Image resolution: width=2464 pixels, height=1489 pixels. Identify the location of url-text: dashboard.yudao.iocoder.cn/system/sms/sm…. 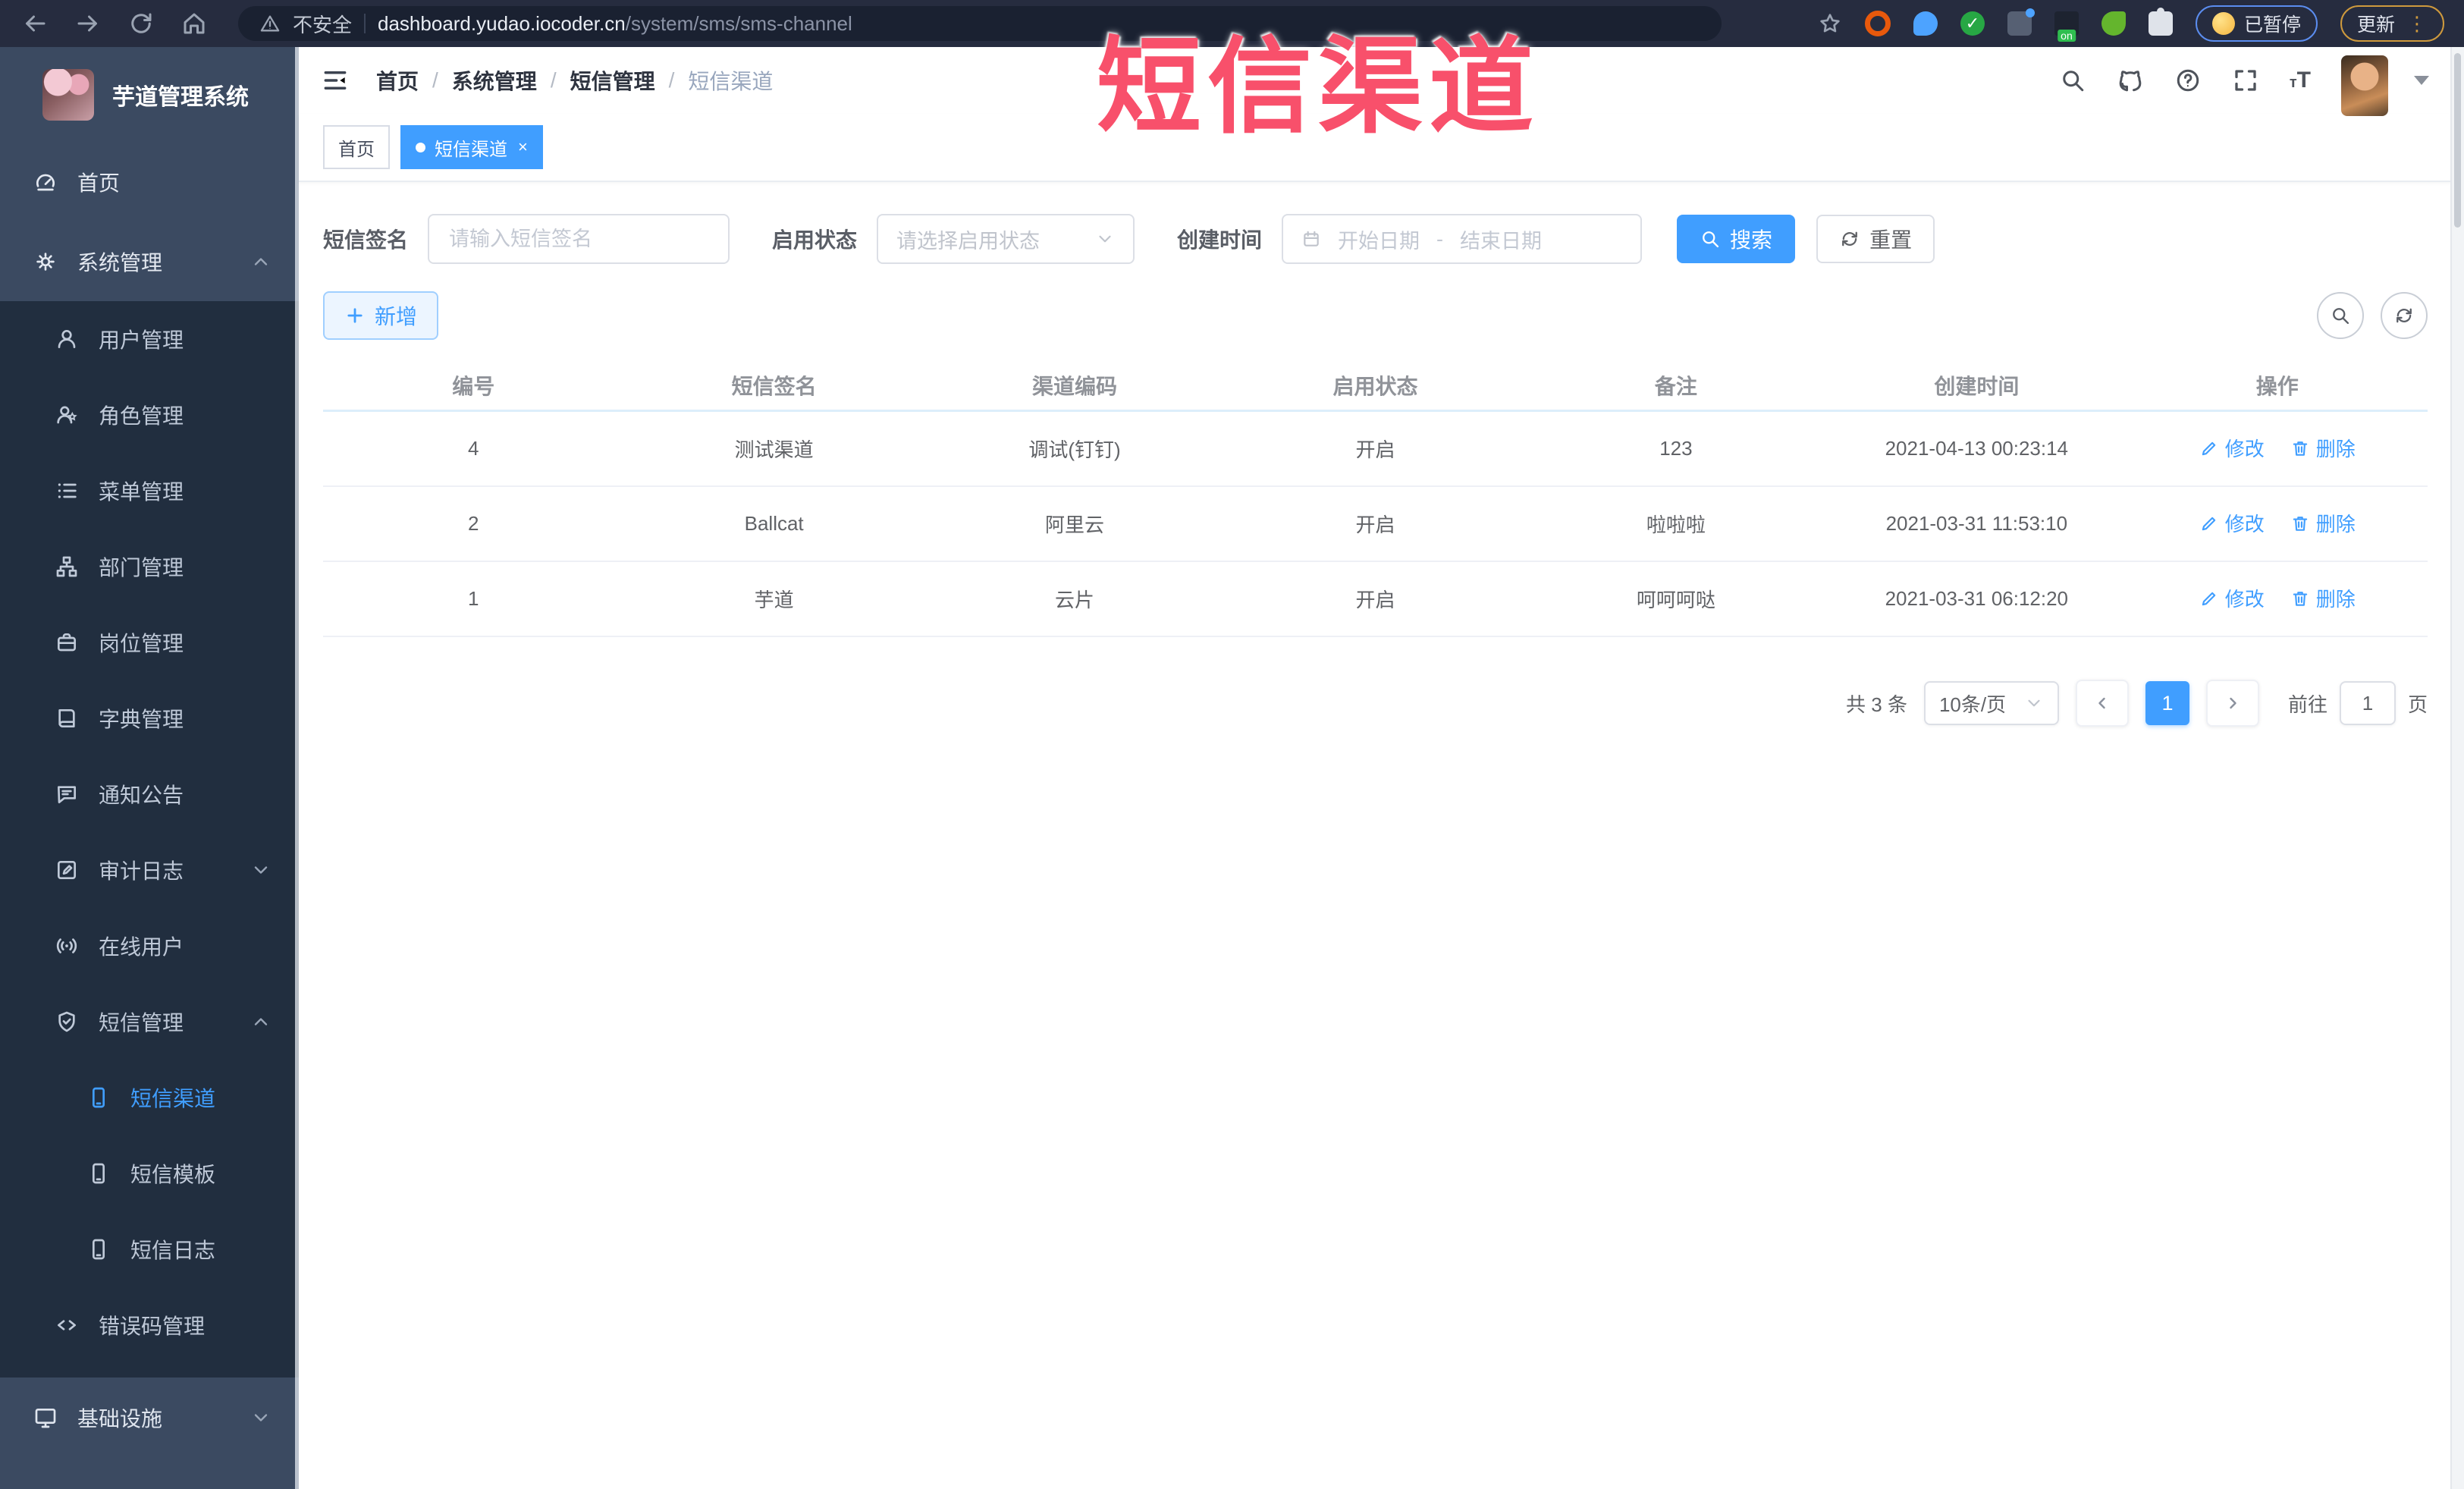
(615, 24).